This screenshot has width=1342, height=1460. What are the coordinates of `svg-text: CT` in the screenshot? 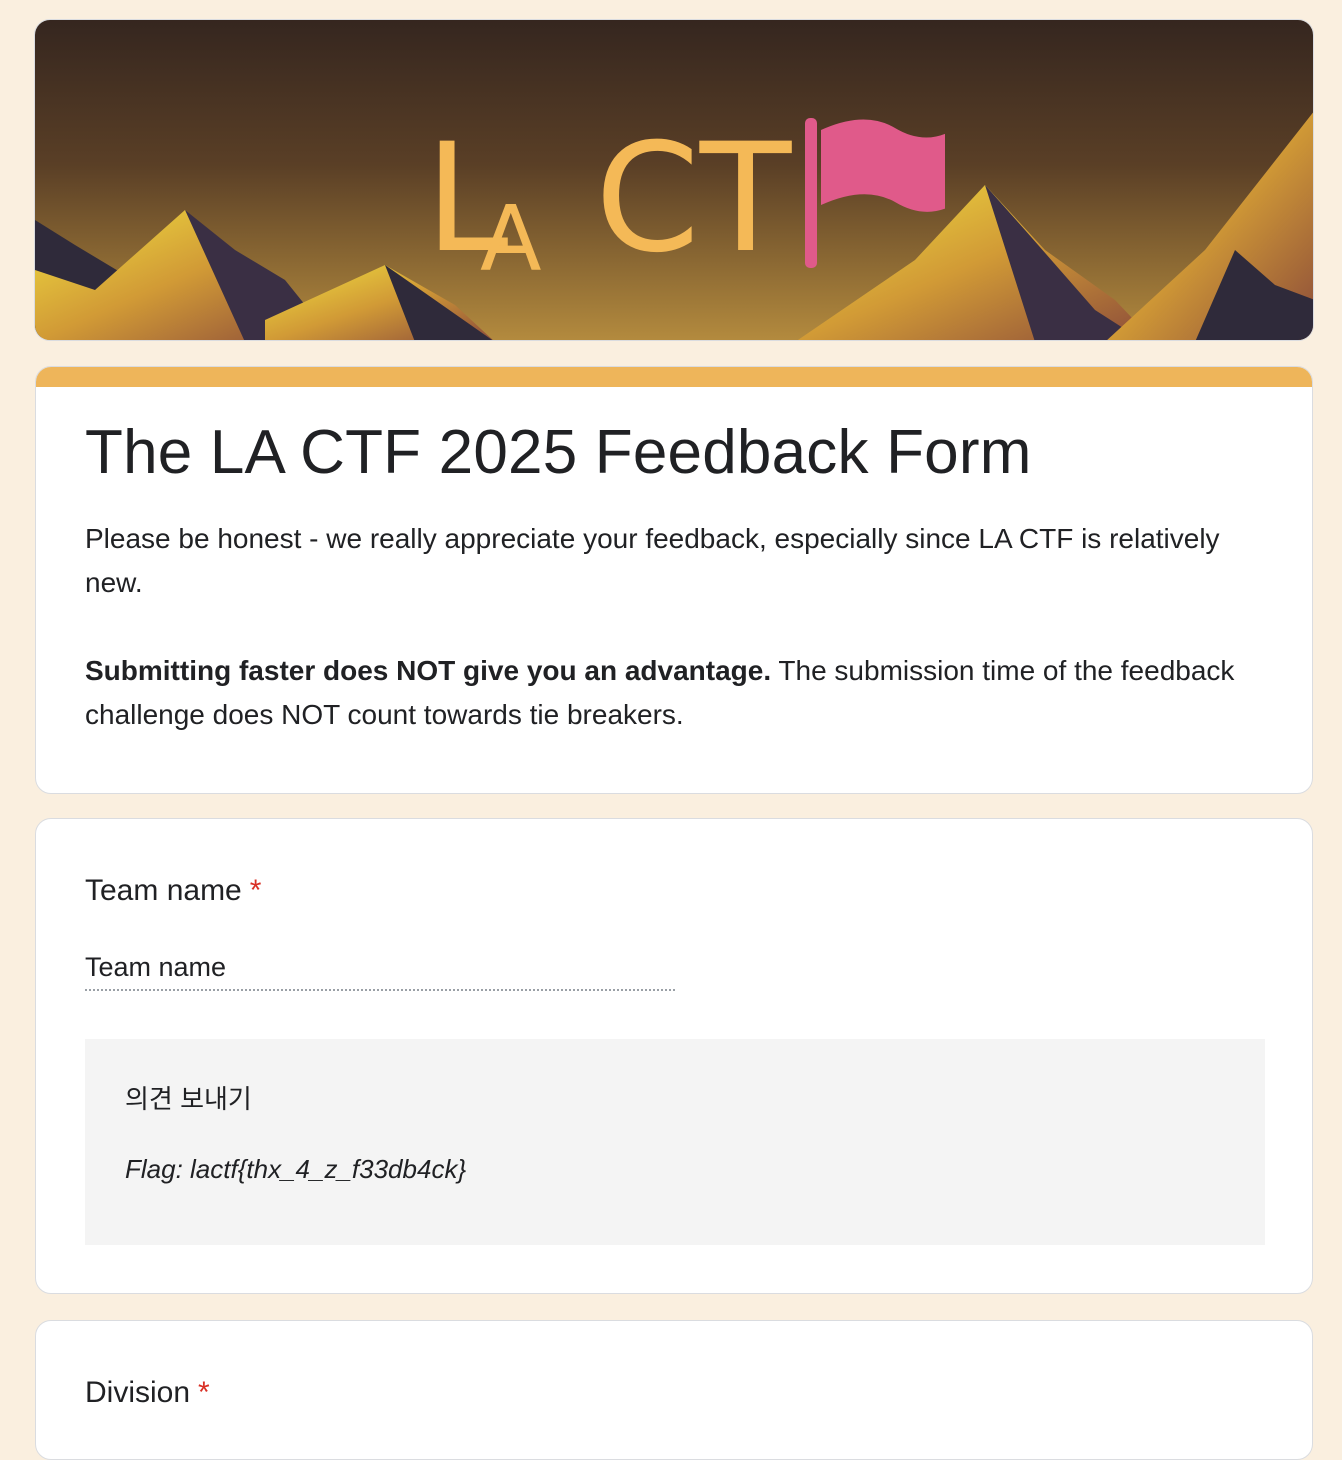 It's located at (694, 196).